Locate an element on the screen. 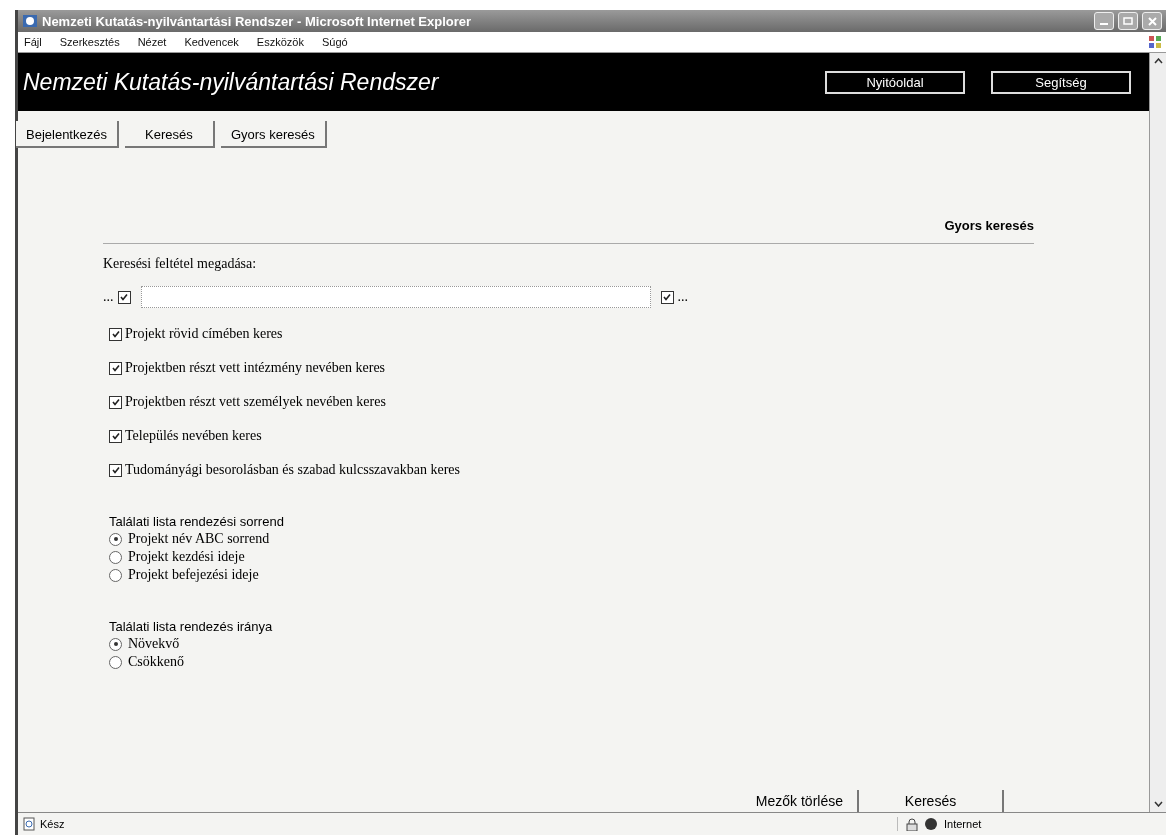 The image size is (1166, 835). maximize-icon is located at coordinates (1128, 21).